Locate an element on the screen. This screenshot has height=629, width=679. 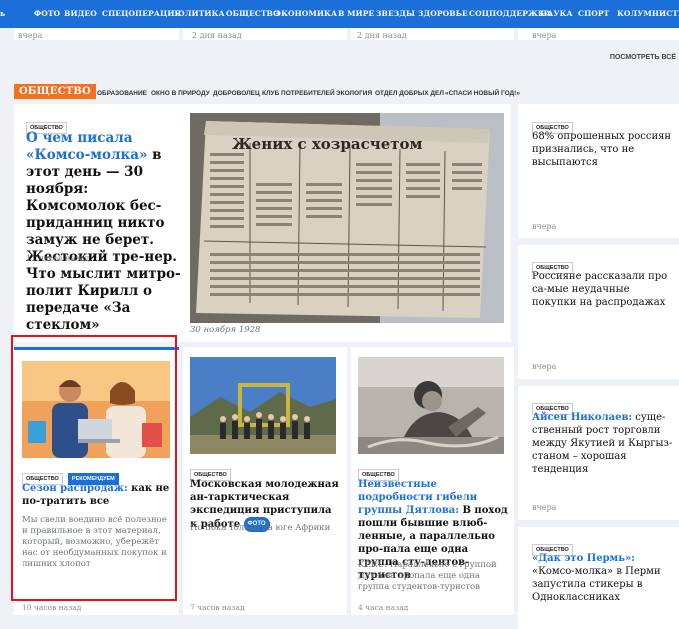
section-badge: ОБЩЕСТВО is located at coordinates (55, 91).